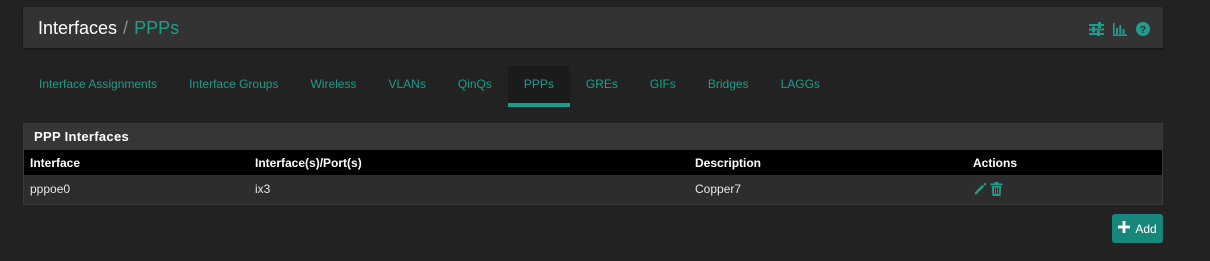  I want to click on cell-interface: pppoe0, so click(50, 188).